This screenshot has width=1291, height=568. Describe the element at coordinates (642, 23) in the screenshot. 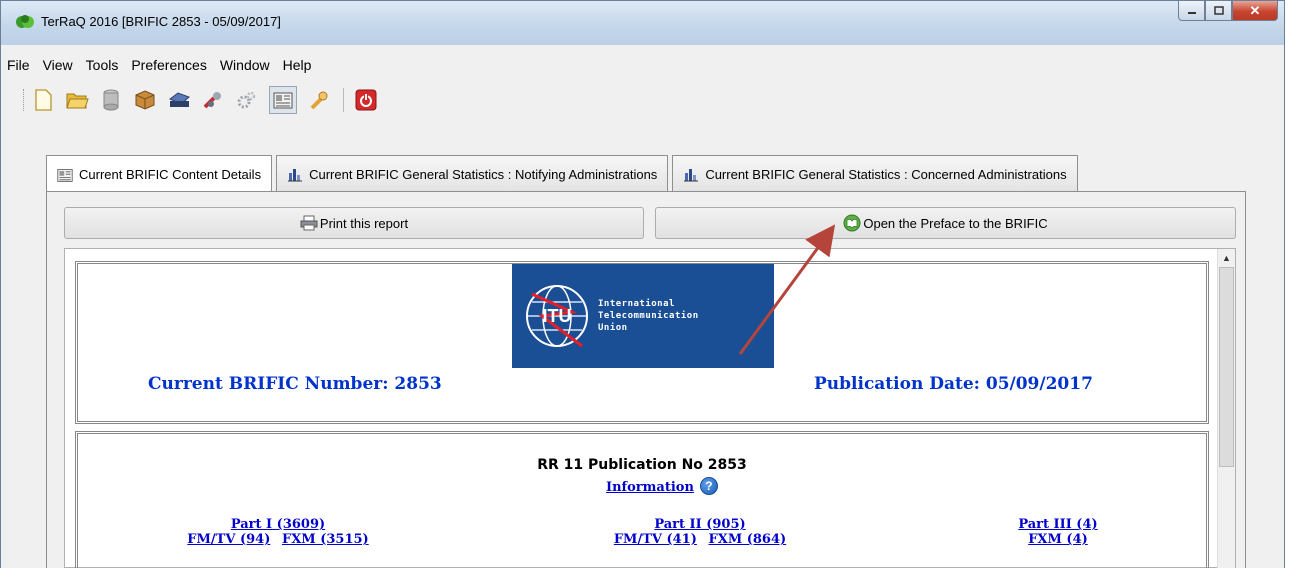

I see `title-bar: TerRaQ 2016 [BRIFIC 2853 - 05/09/2017] ✕` at that location.